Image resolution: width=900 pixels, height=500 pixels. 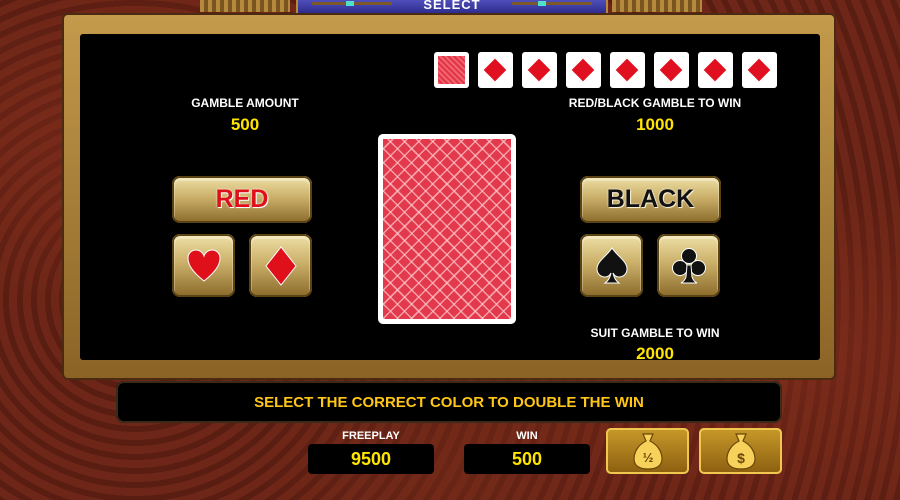 I want to click on club-icon, so click(x=688, y=265).